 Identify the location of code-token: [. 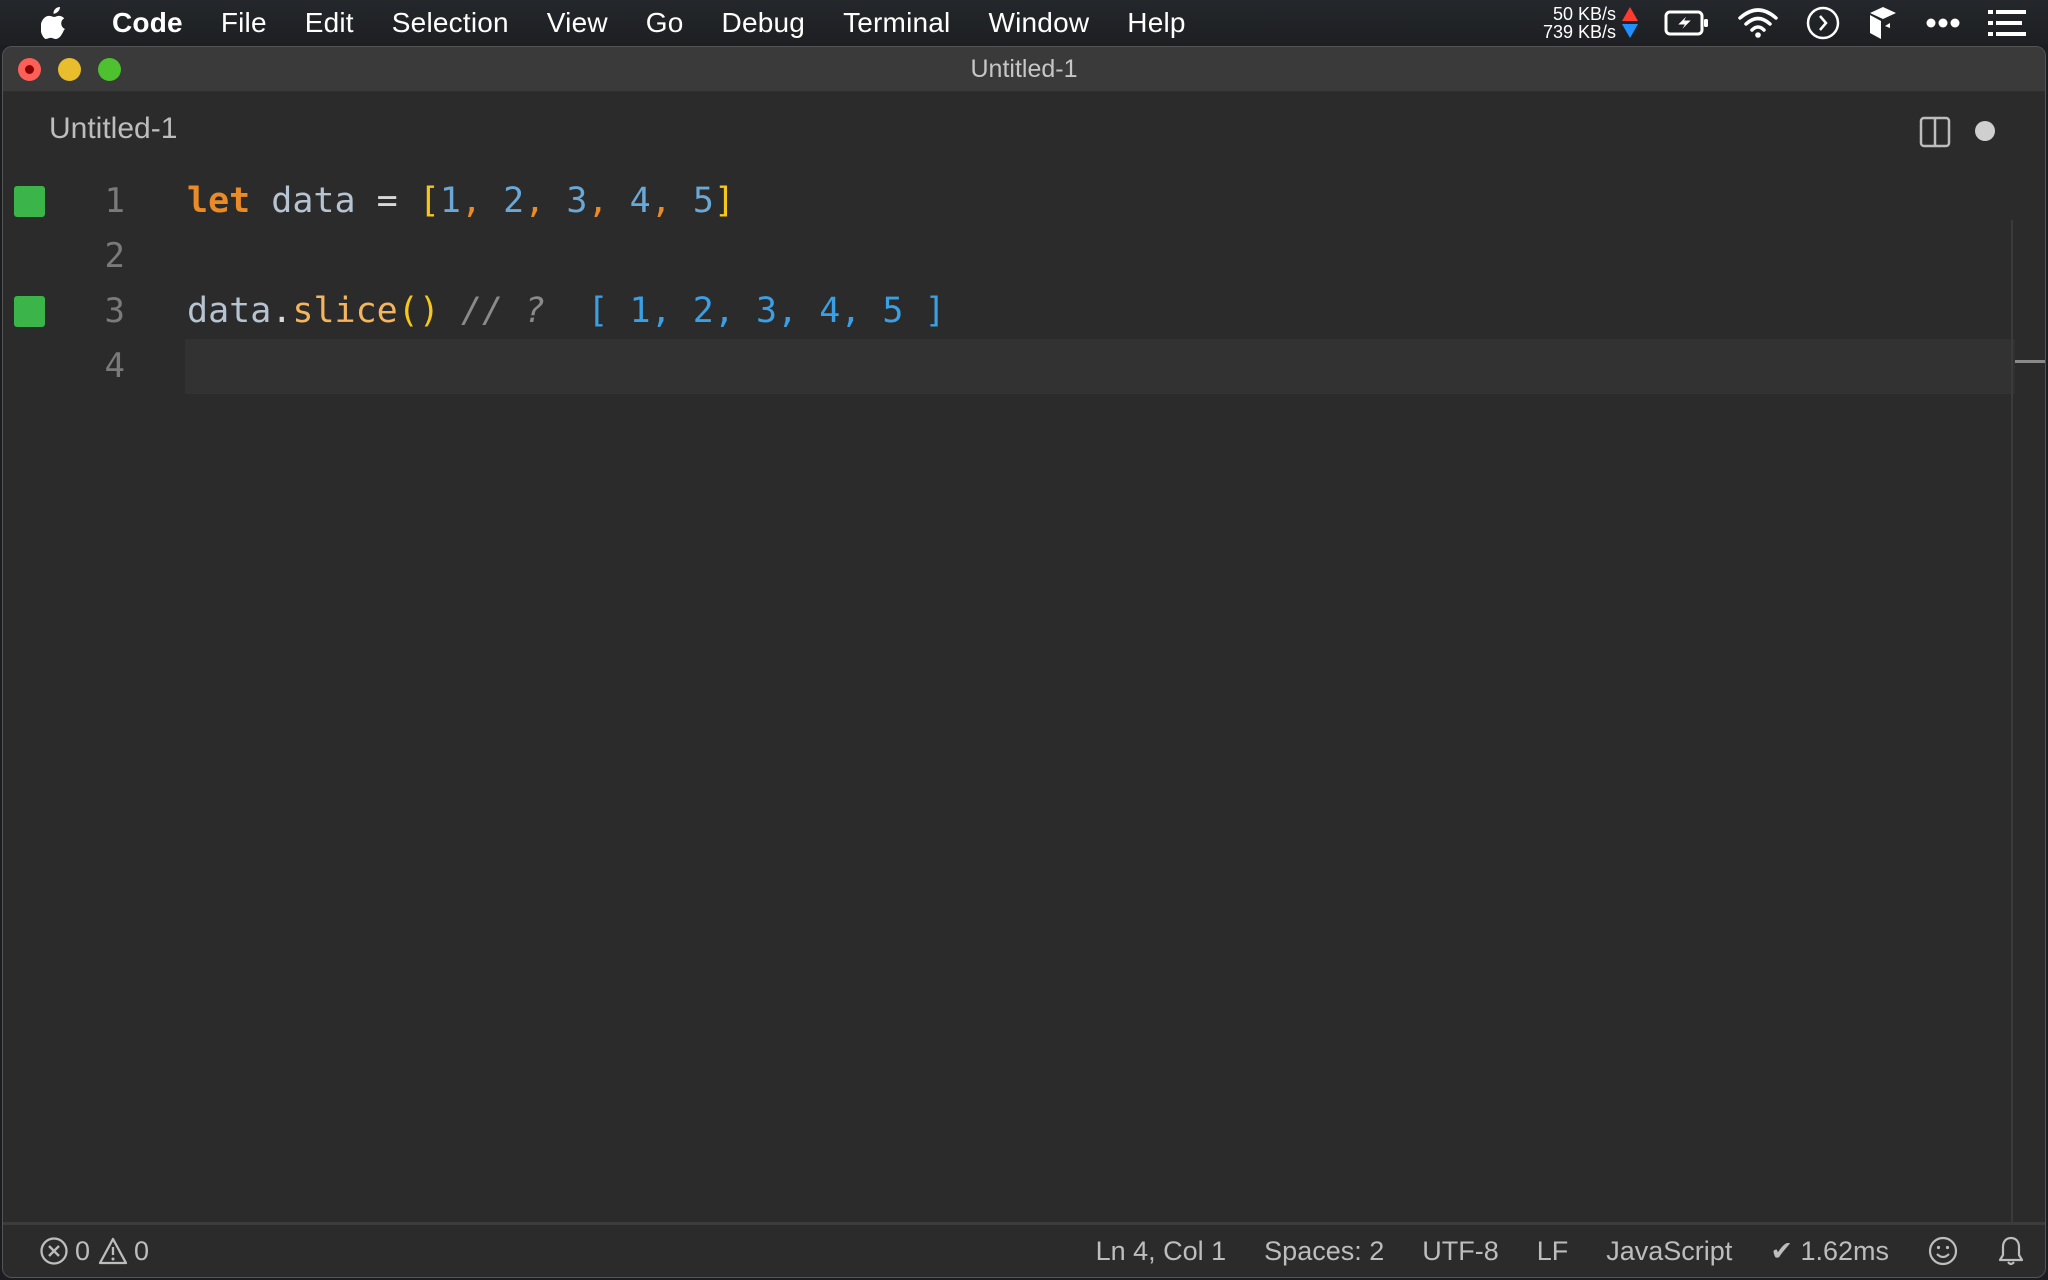
(429, 201).